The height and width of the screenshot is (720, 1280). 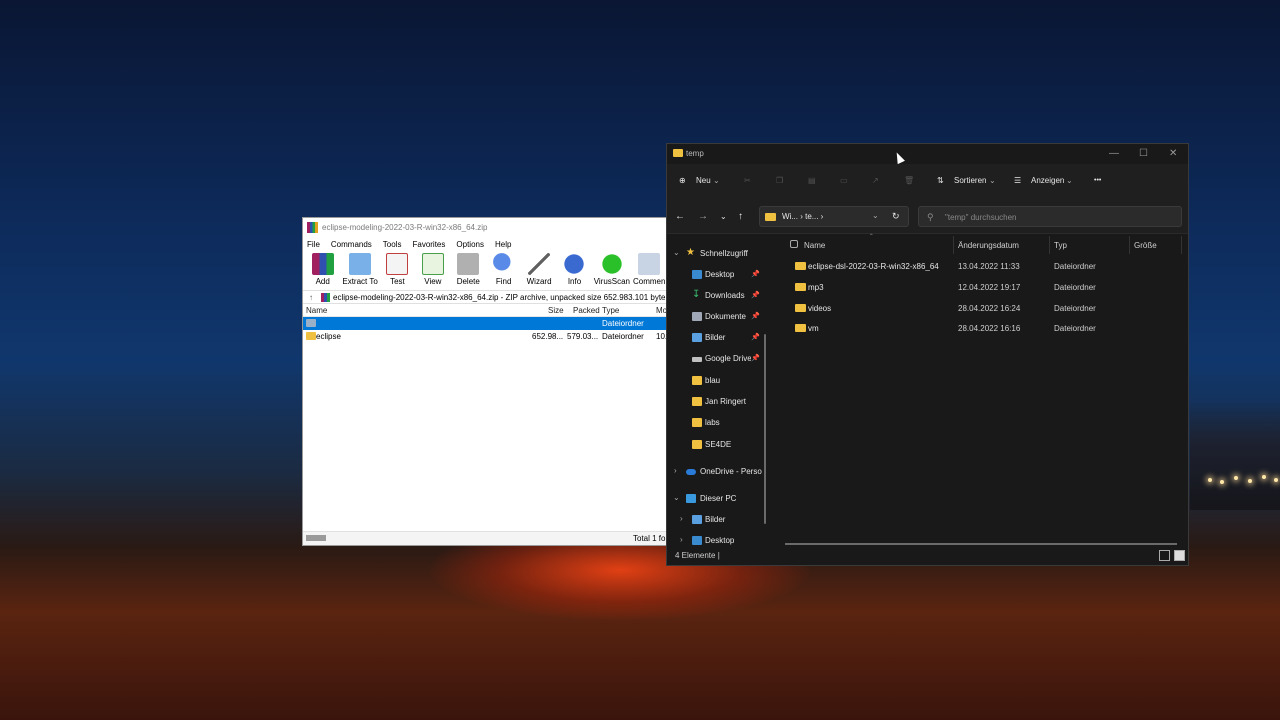 I want to click on select-all-checkbox, so click(x=794, y=244).